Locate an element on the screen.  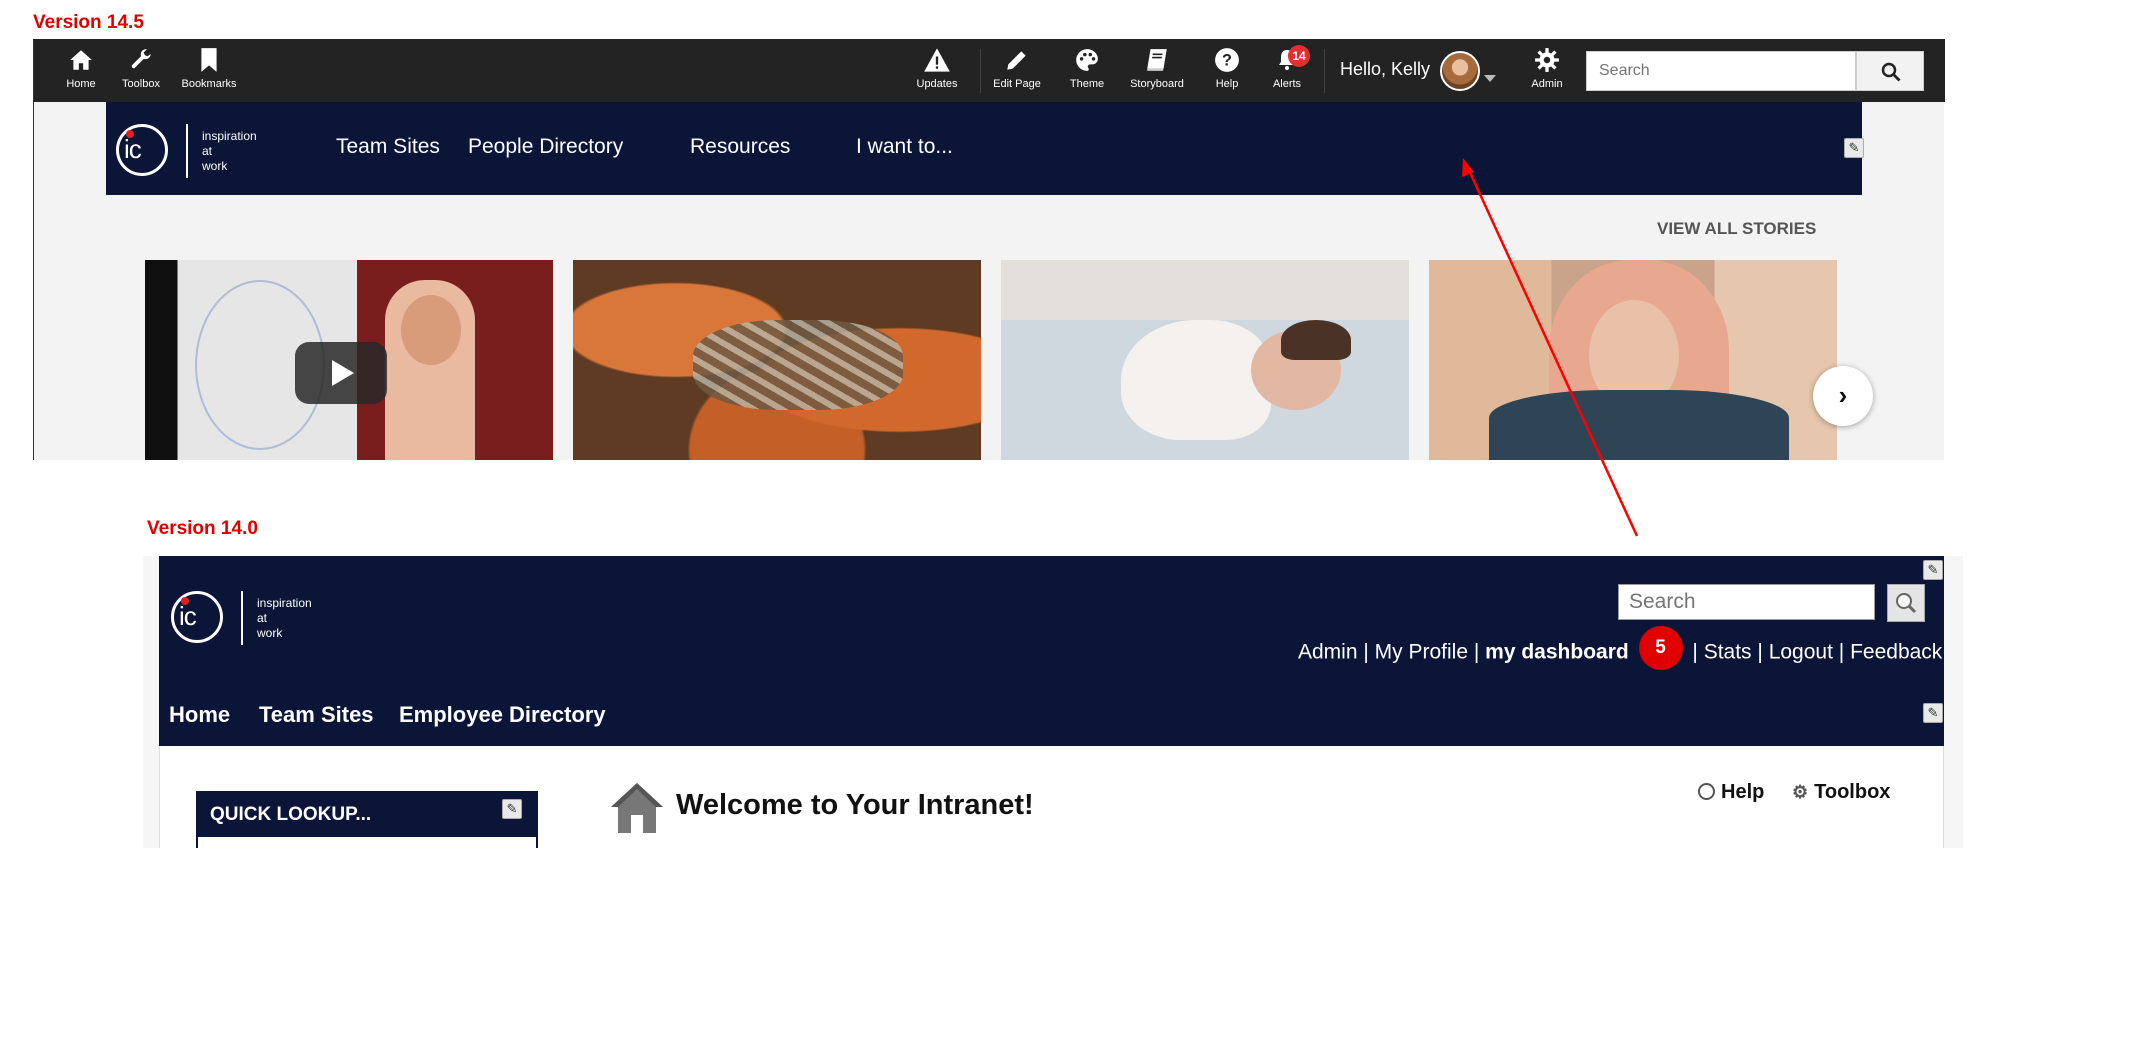
link-my-profile: My Profile is located at coordinates (1421, 652).